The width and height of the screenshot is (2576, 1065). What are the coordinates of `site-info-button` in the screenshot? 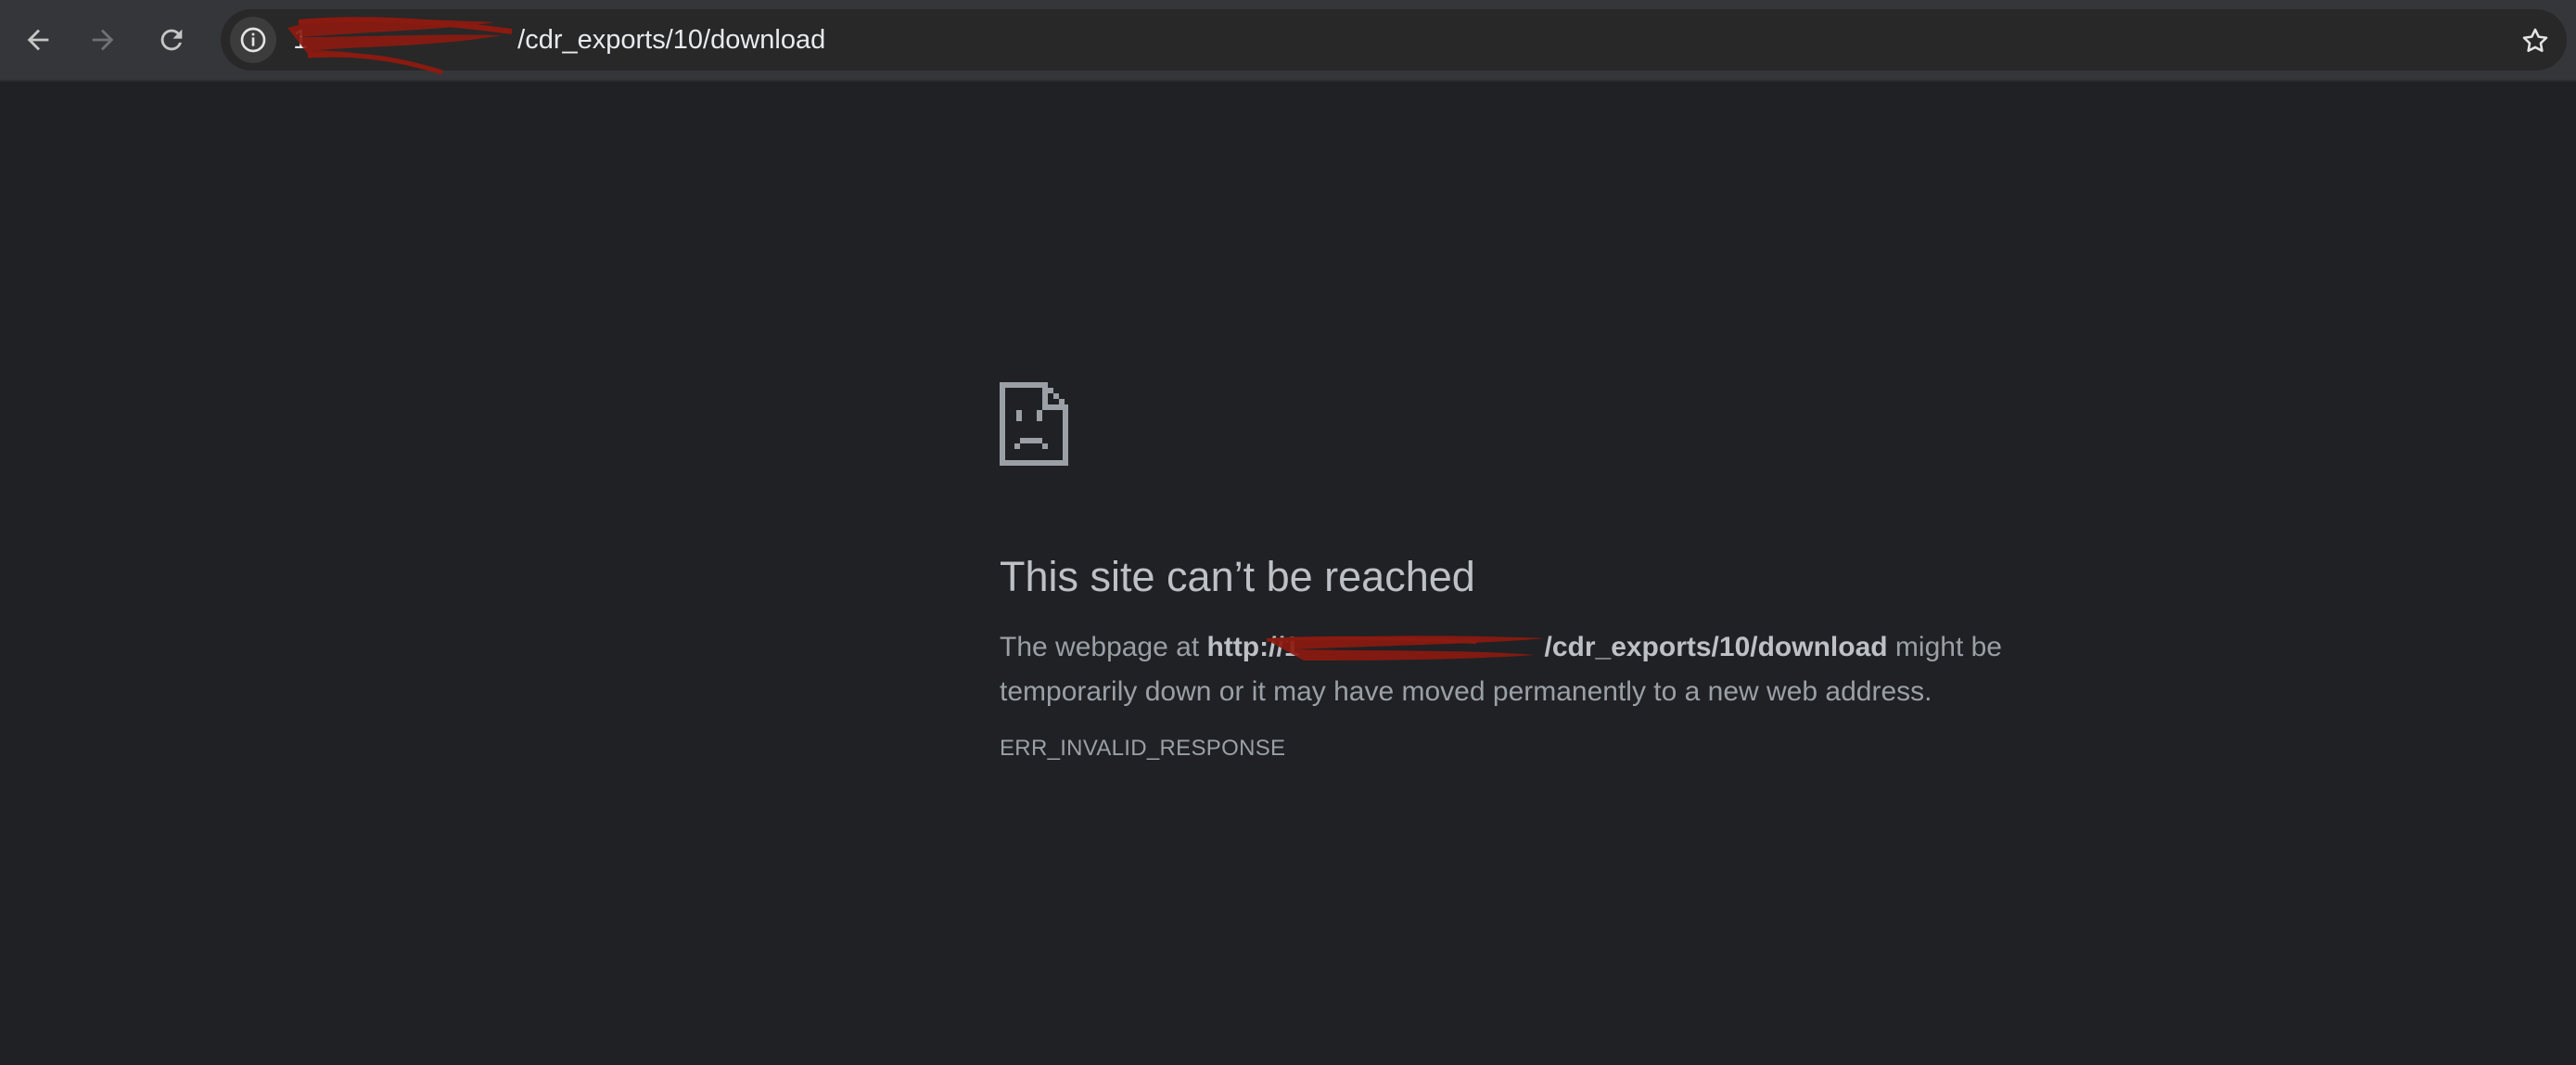 It's located at (253, 40).